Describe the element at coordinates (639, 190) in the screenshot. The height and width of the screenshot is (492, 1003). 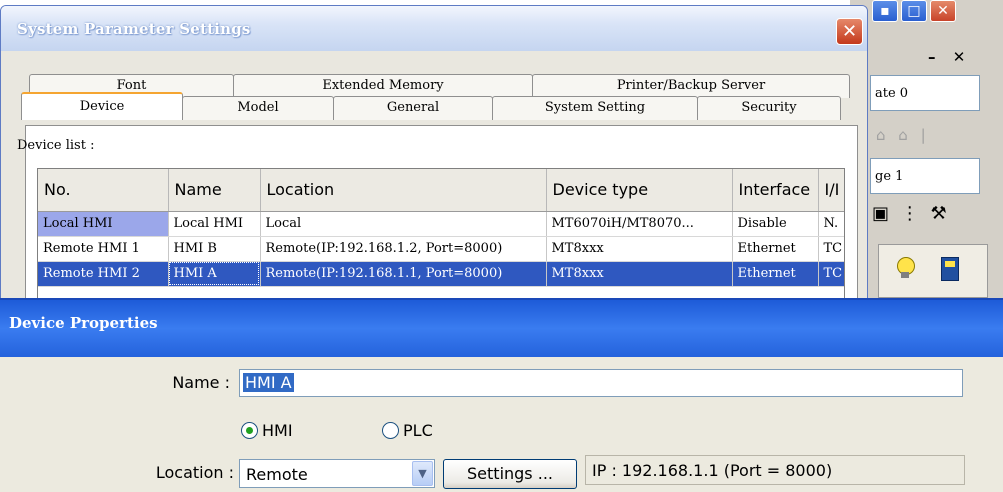
I see `column-header-device-type: Device type` at that location.